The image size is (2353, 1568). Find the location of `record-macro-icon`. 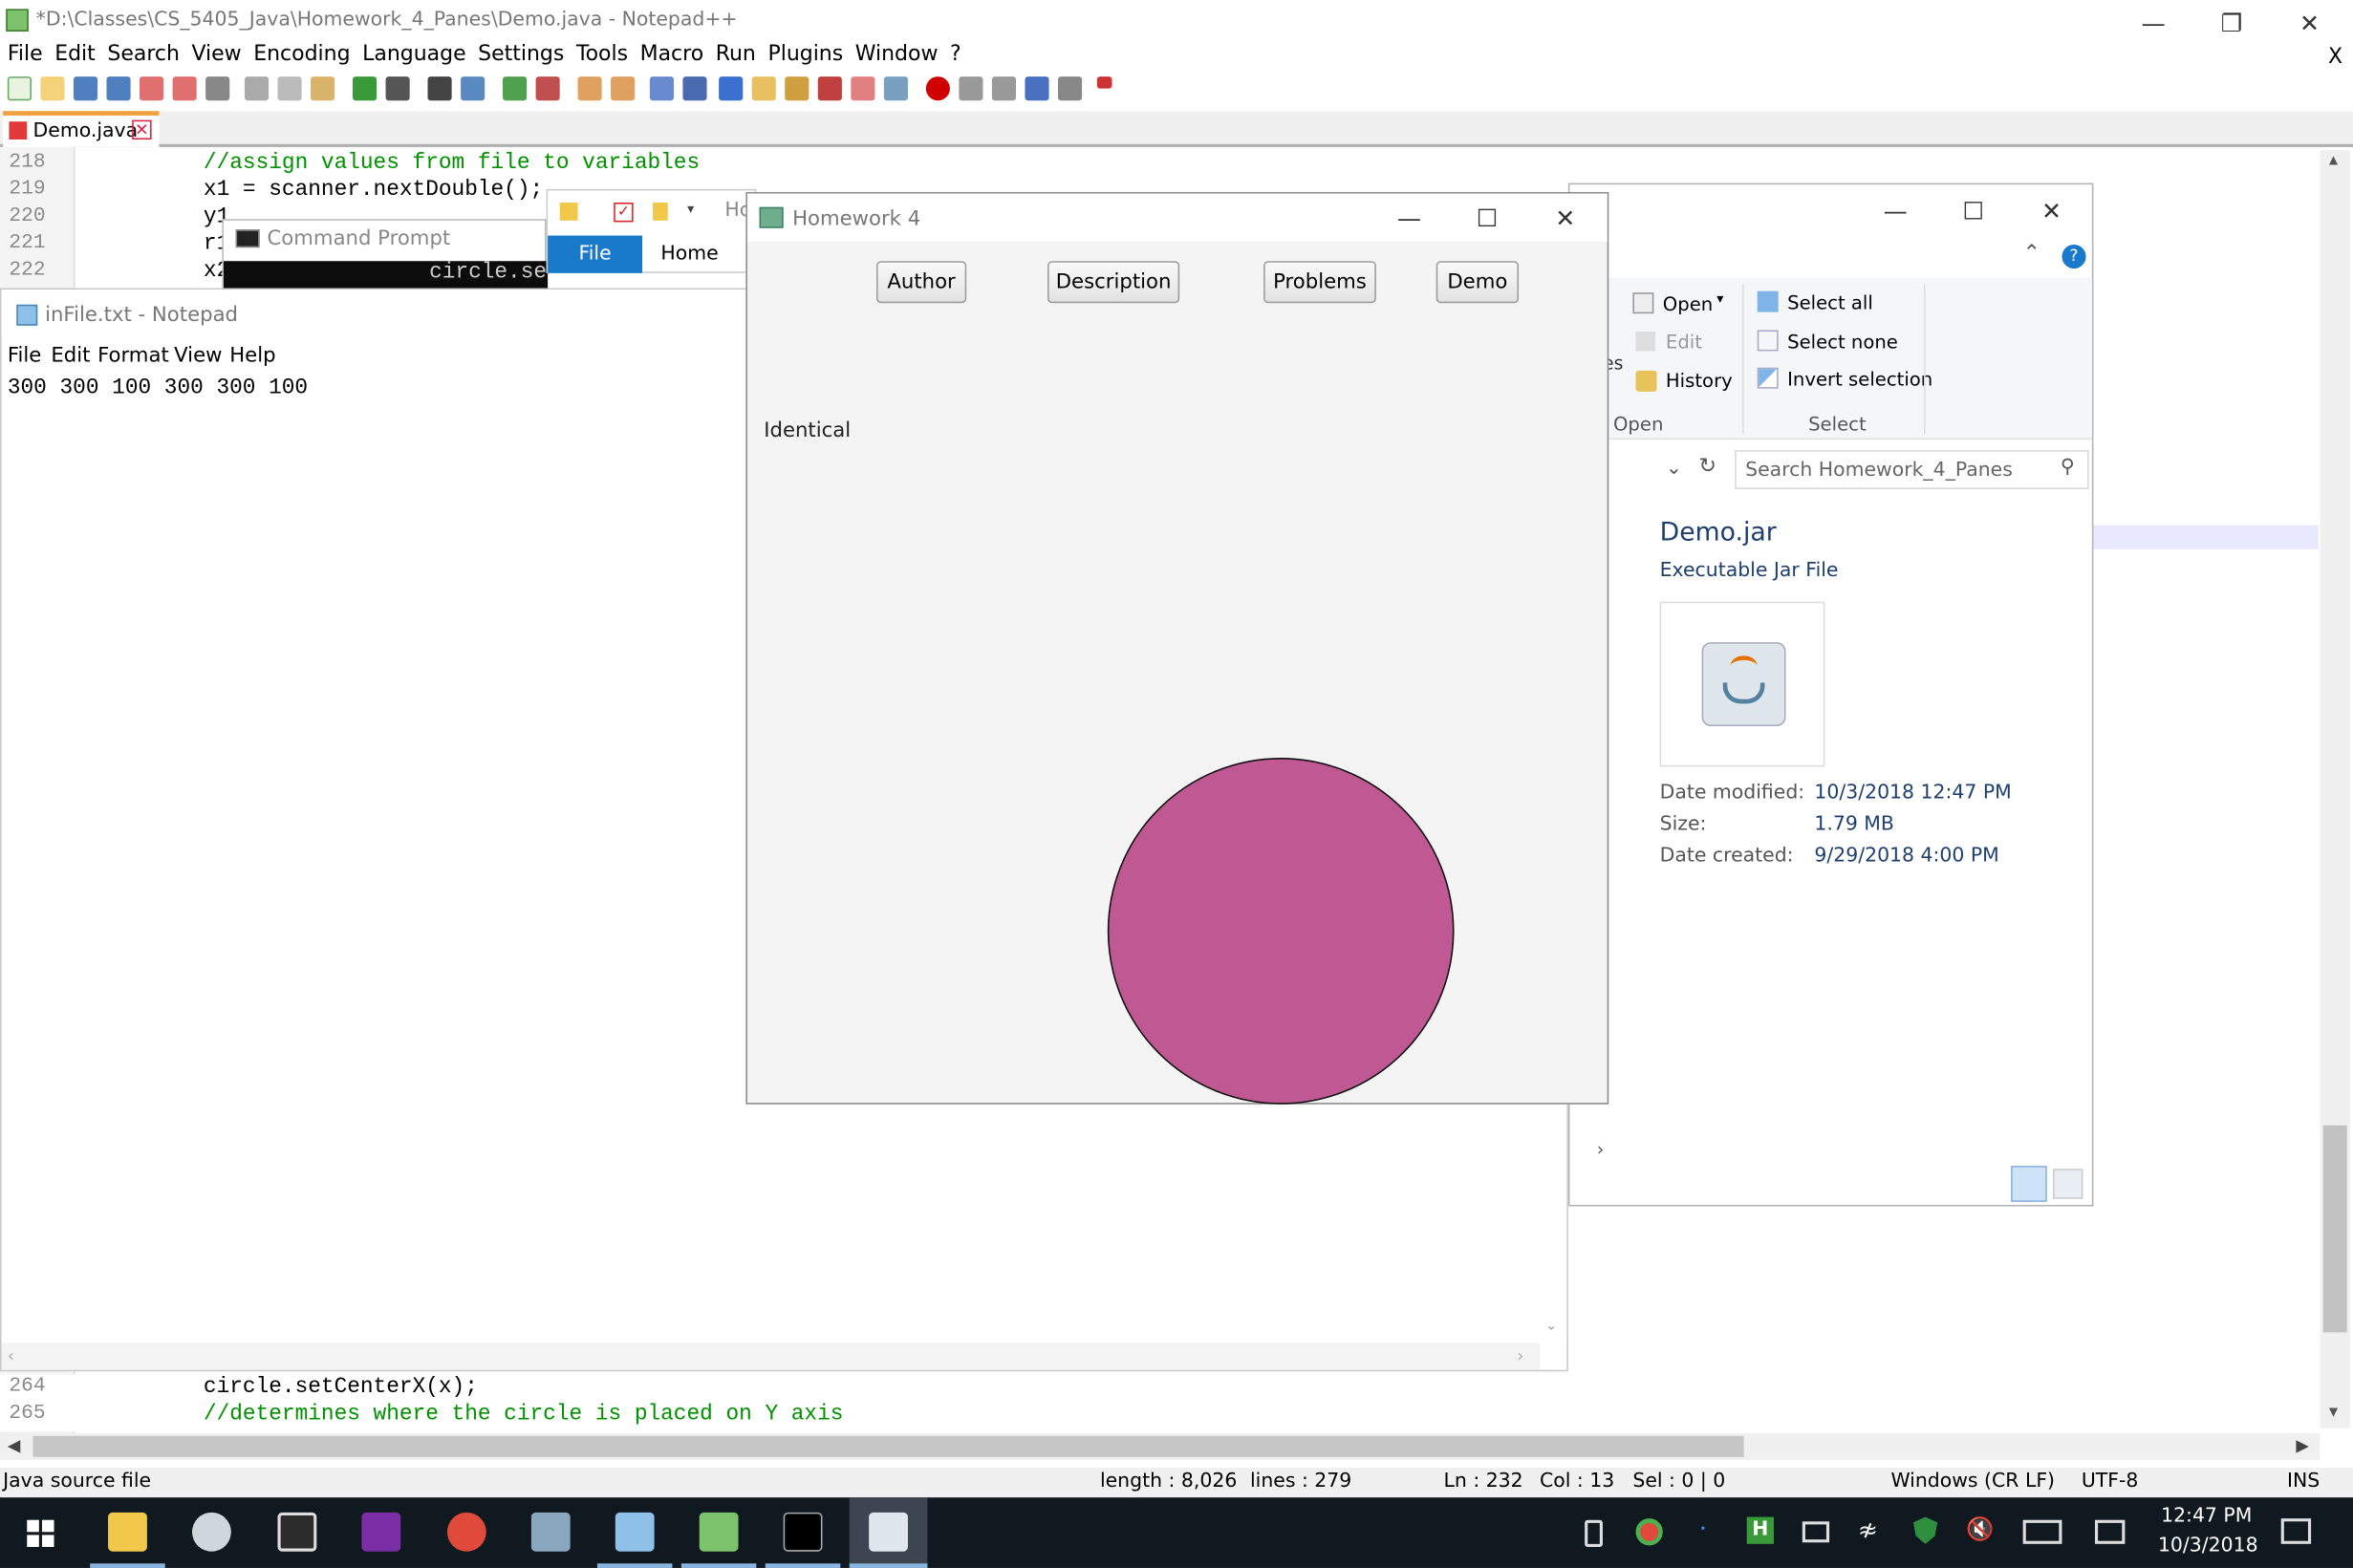

record-macro-icon is located at coordinates (937, 88).